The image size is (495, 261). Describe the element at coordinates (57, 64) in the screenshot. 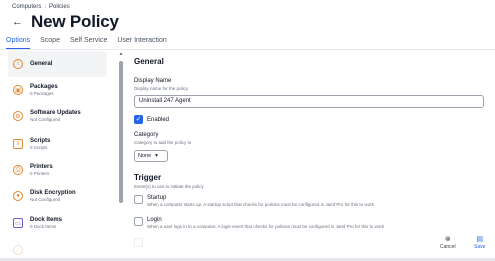

I see `sidebar-item-general: i General` at that location.